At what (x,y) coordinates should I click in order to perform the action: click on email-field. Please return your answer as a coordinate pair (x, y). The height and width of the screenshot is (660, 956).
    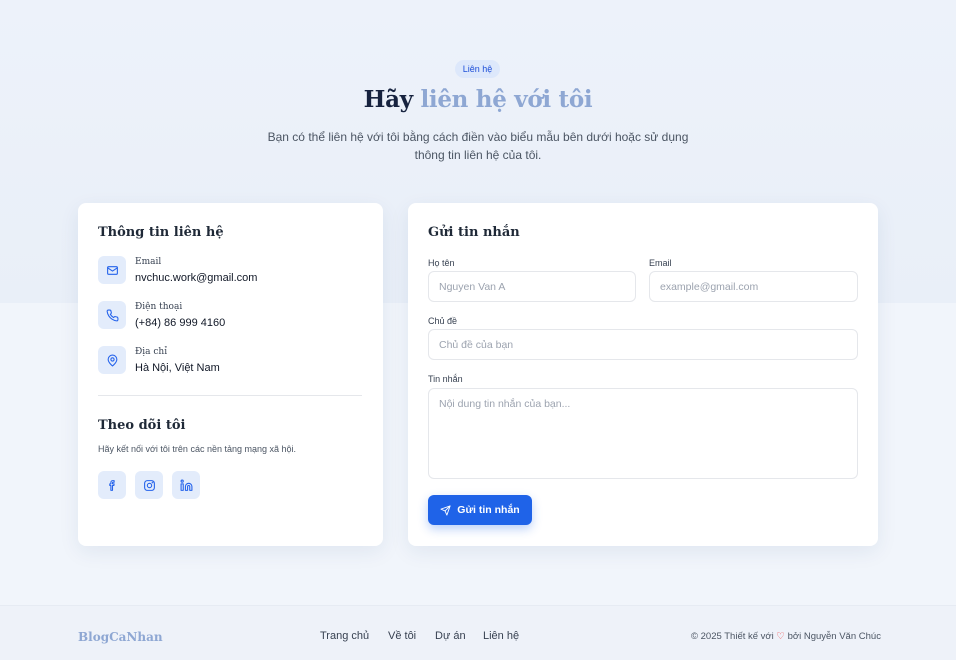
    Looking at the image, I should click on (753, 286).